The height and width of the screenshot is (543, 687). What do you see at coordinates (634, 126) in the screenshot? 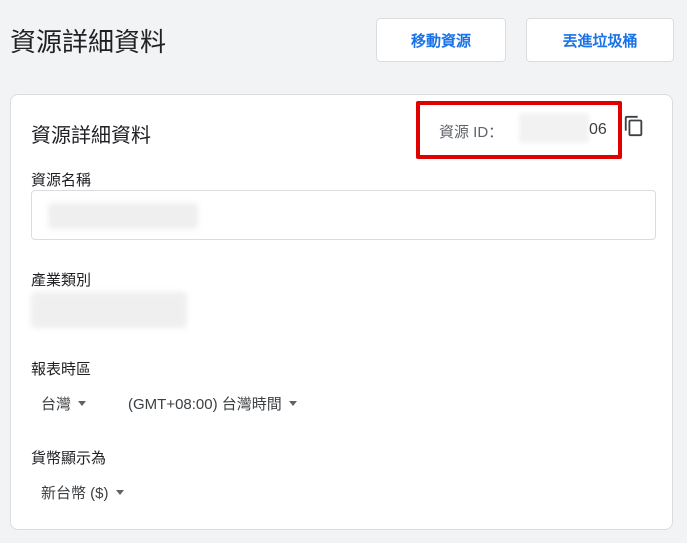
I see `copy-icon` at bounding box center [634, 126].